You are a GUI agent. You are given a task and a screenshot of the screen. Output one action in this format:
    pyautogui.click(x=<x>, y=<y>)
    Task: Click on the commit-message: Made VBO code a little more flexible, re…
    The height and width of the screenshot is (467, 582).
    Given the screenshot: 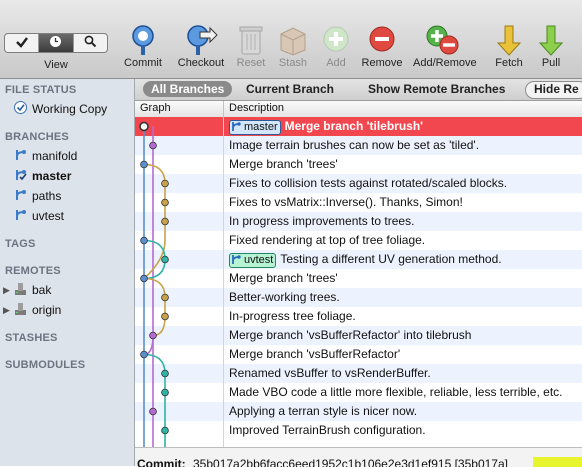 What is the action you would take?
    pyautogui.click(x=396, y=392)
    